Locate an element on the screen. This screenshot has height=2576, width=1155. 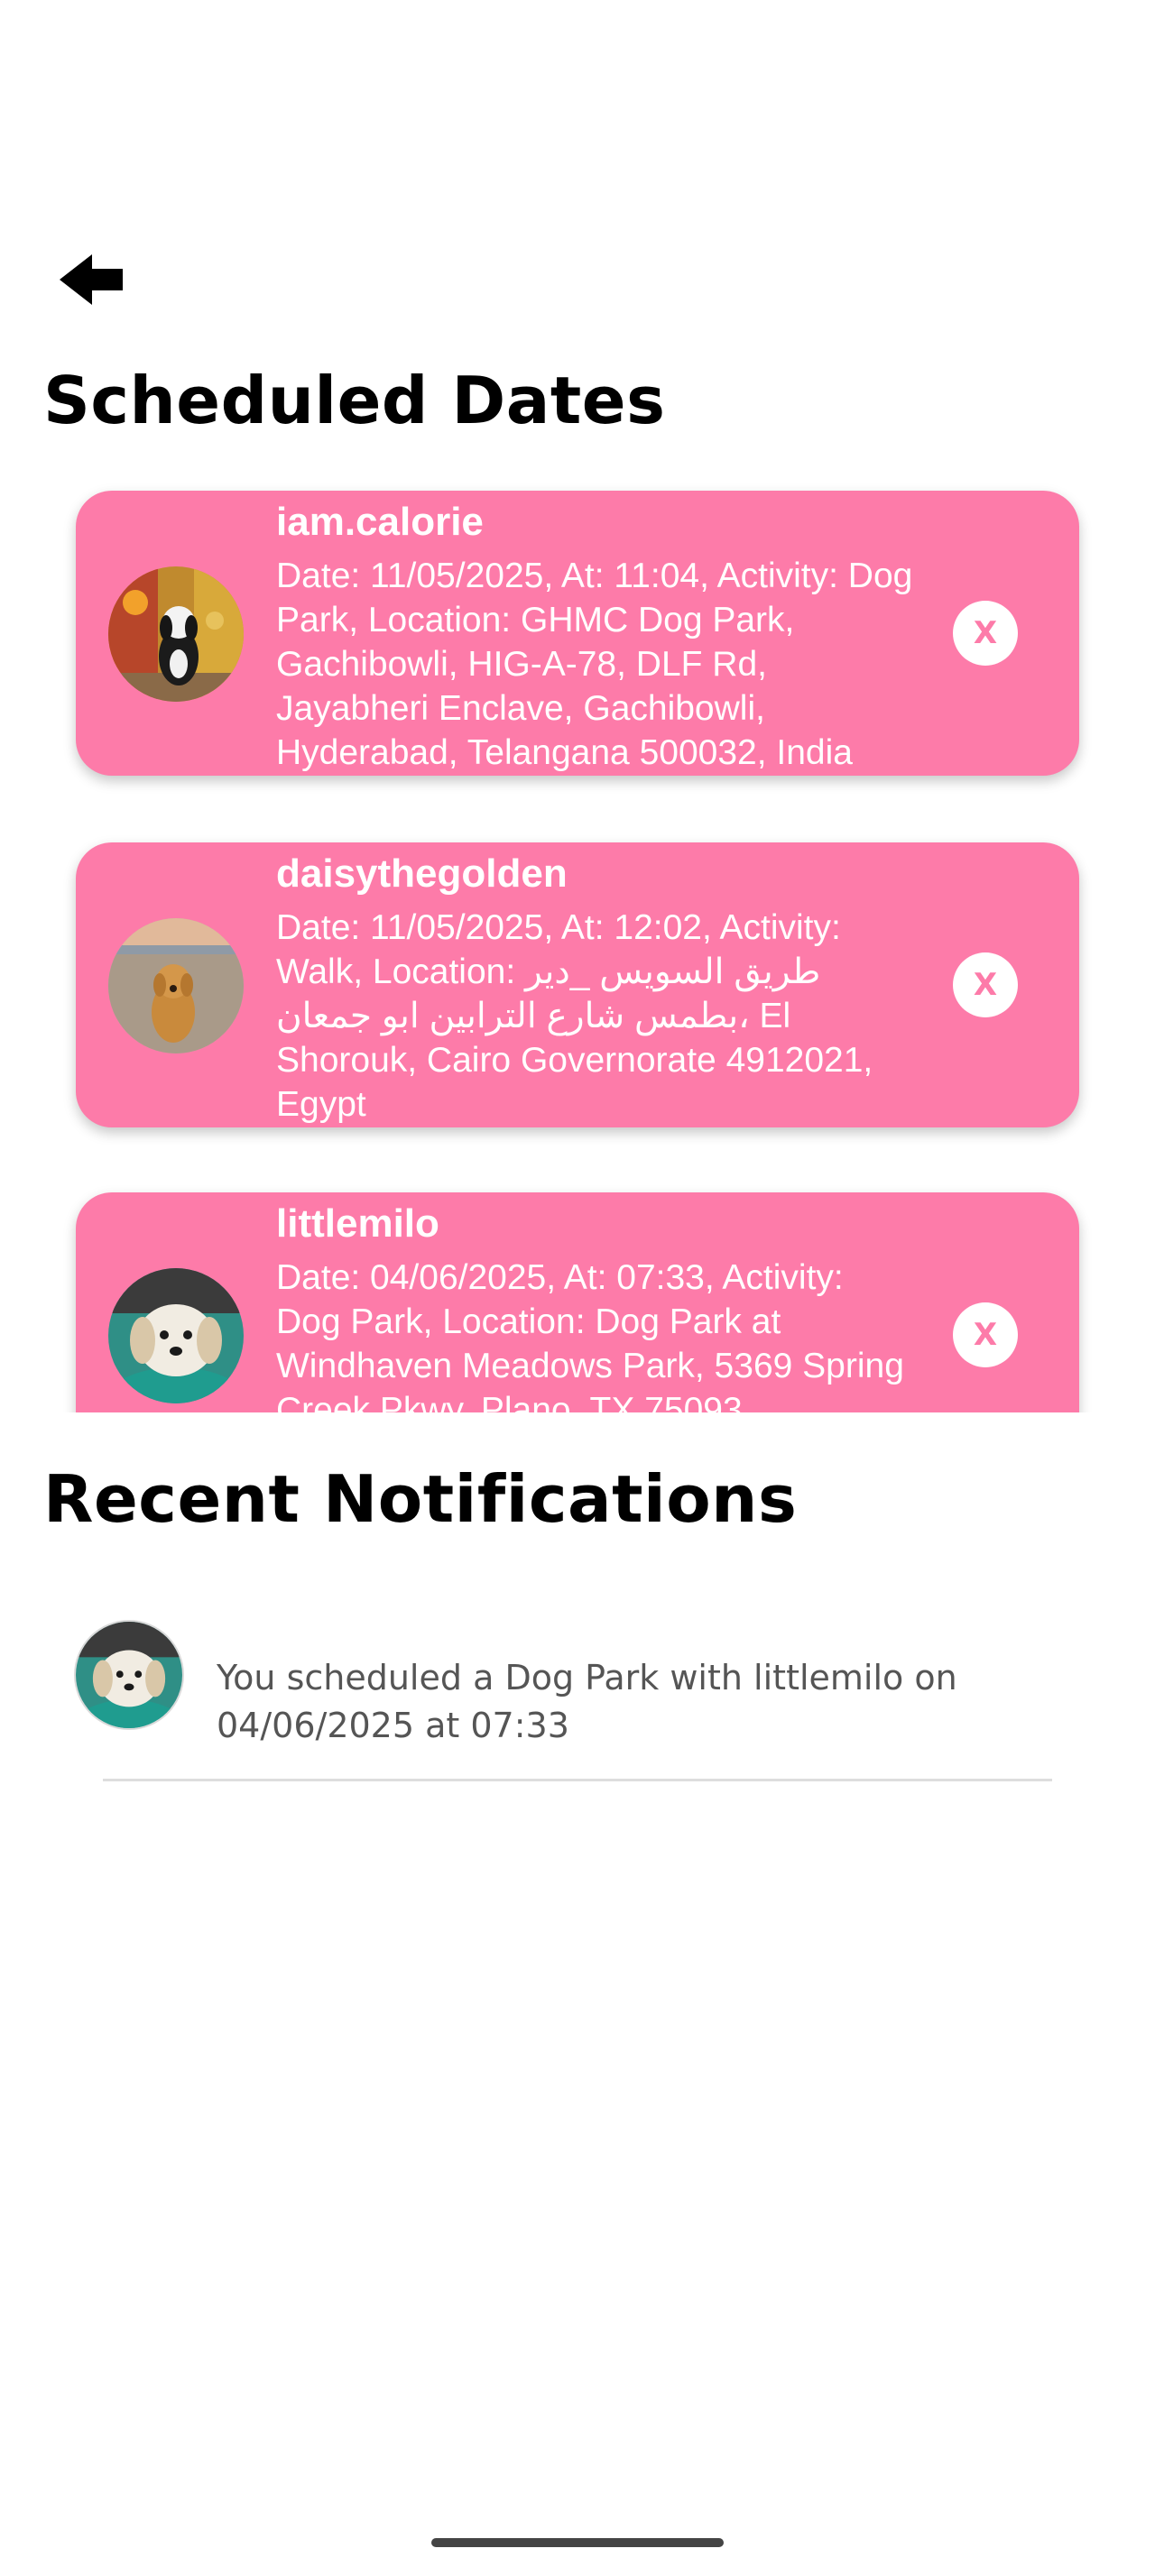
back-button is located at coordinates (92, 279).